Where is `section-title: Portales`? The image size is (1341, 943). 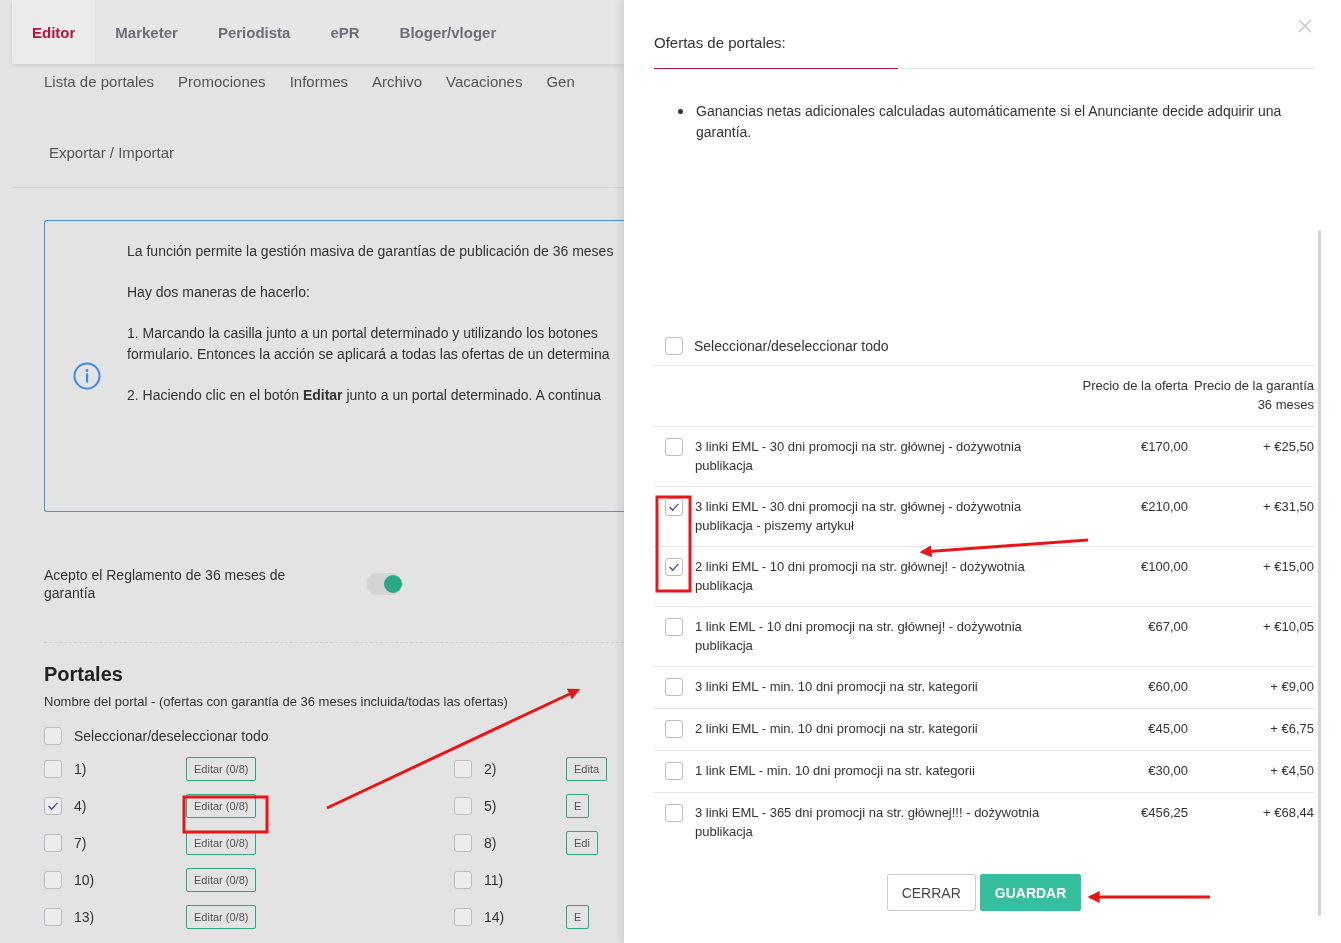 section-title: Portales is located at coordinates (84, 674).